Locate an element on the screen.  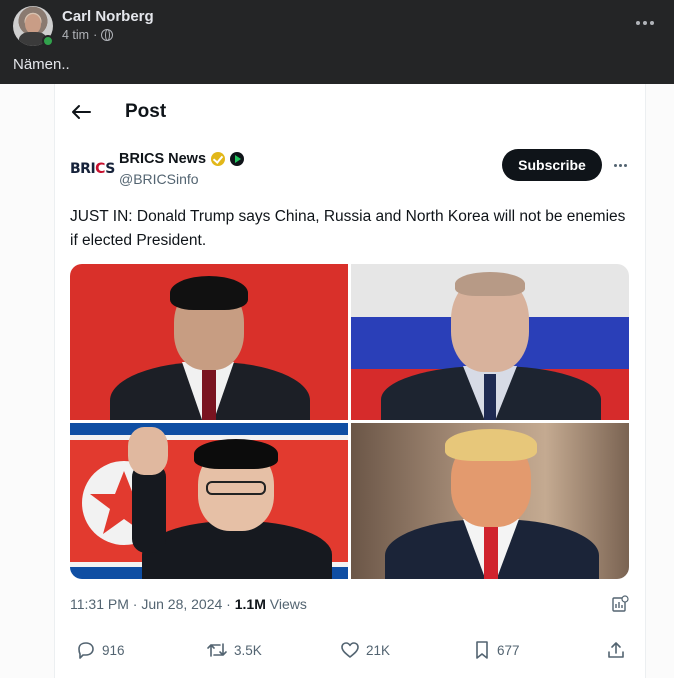
brics-logo: BRICS is located at coordinates (92, 169).